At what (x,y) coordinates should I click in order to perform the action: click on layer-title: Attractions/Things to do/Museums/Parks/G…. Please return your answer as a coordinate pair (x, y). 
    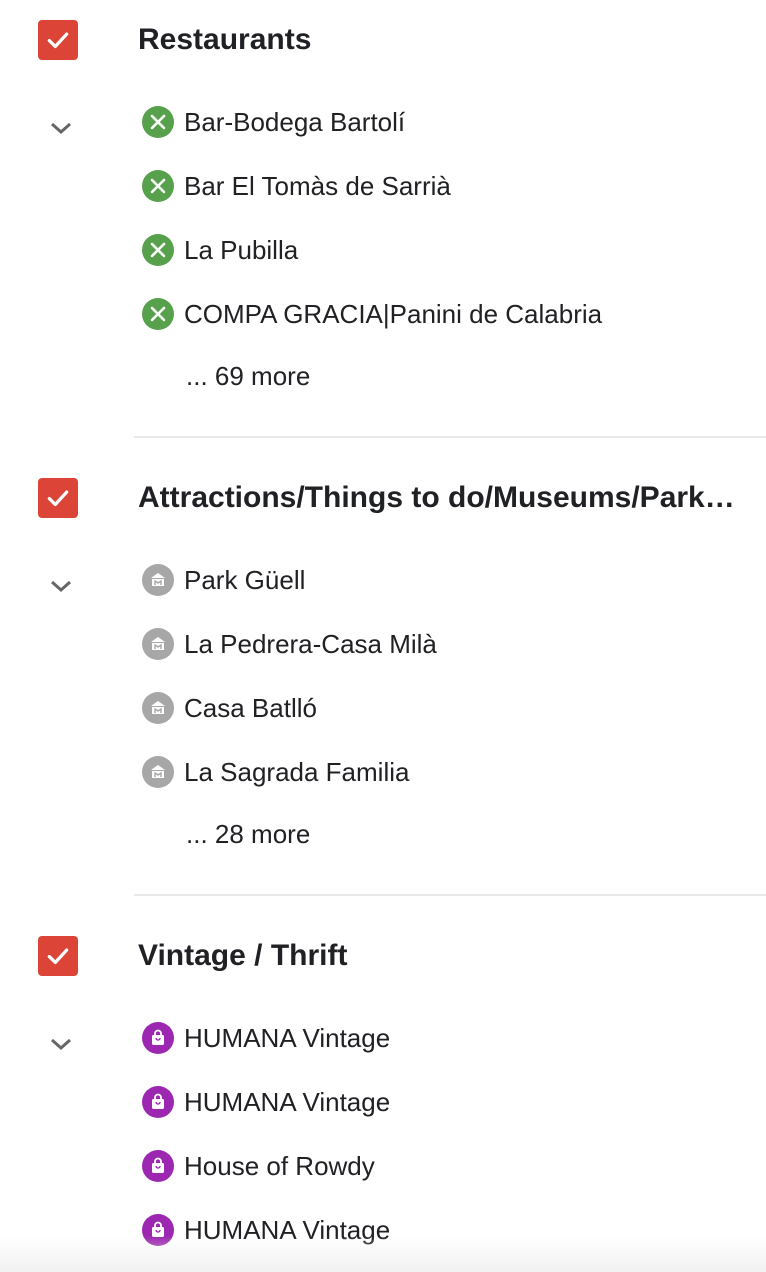
    Looking at the image, I should click on (444, 498).